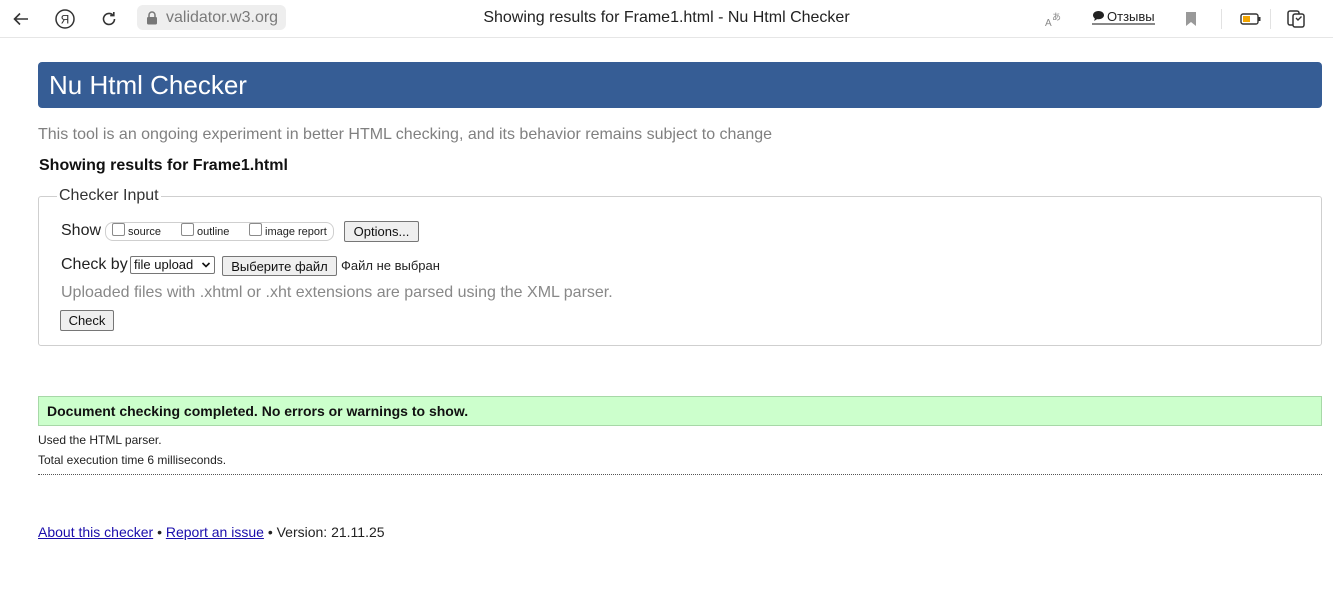 The height and width of the screenshot is (592, 1333). Describe the element at coordinates (206, 268) in the screenshot. I see `chevron-down-icon` at that location.